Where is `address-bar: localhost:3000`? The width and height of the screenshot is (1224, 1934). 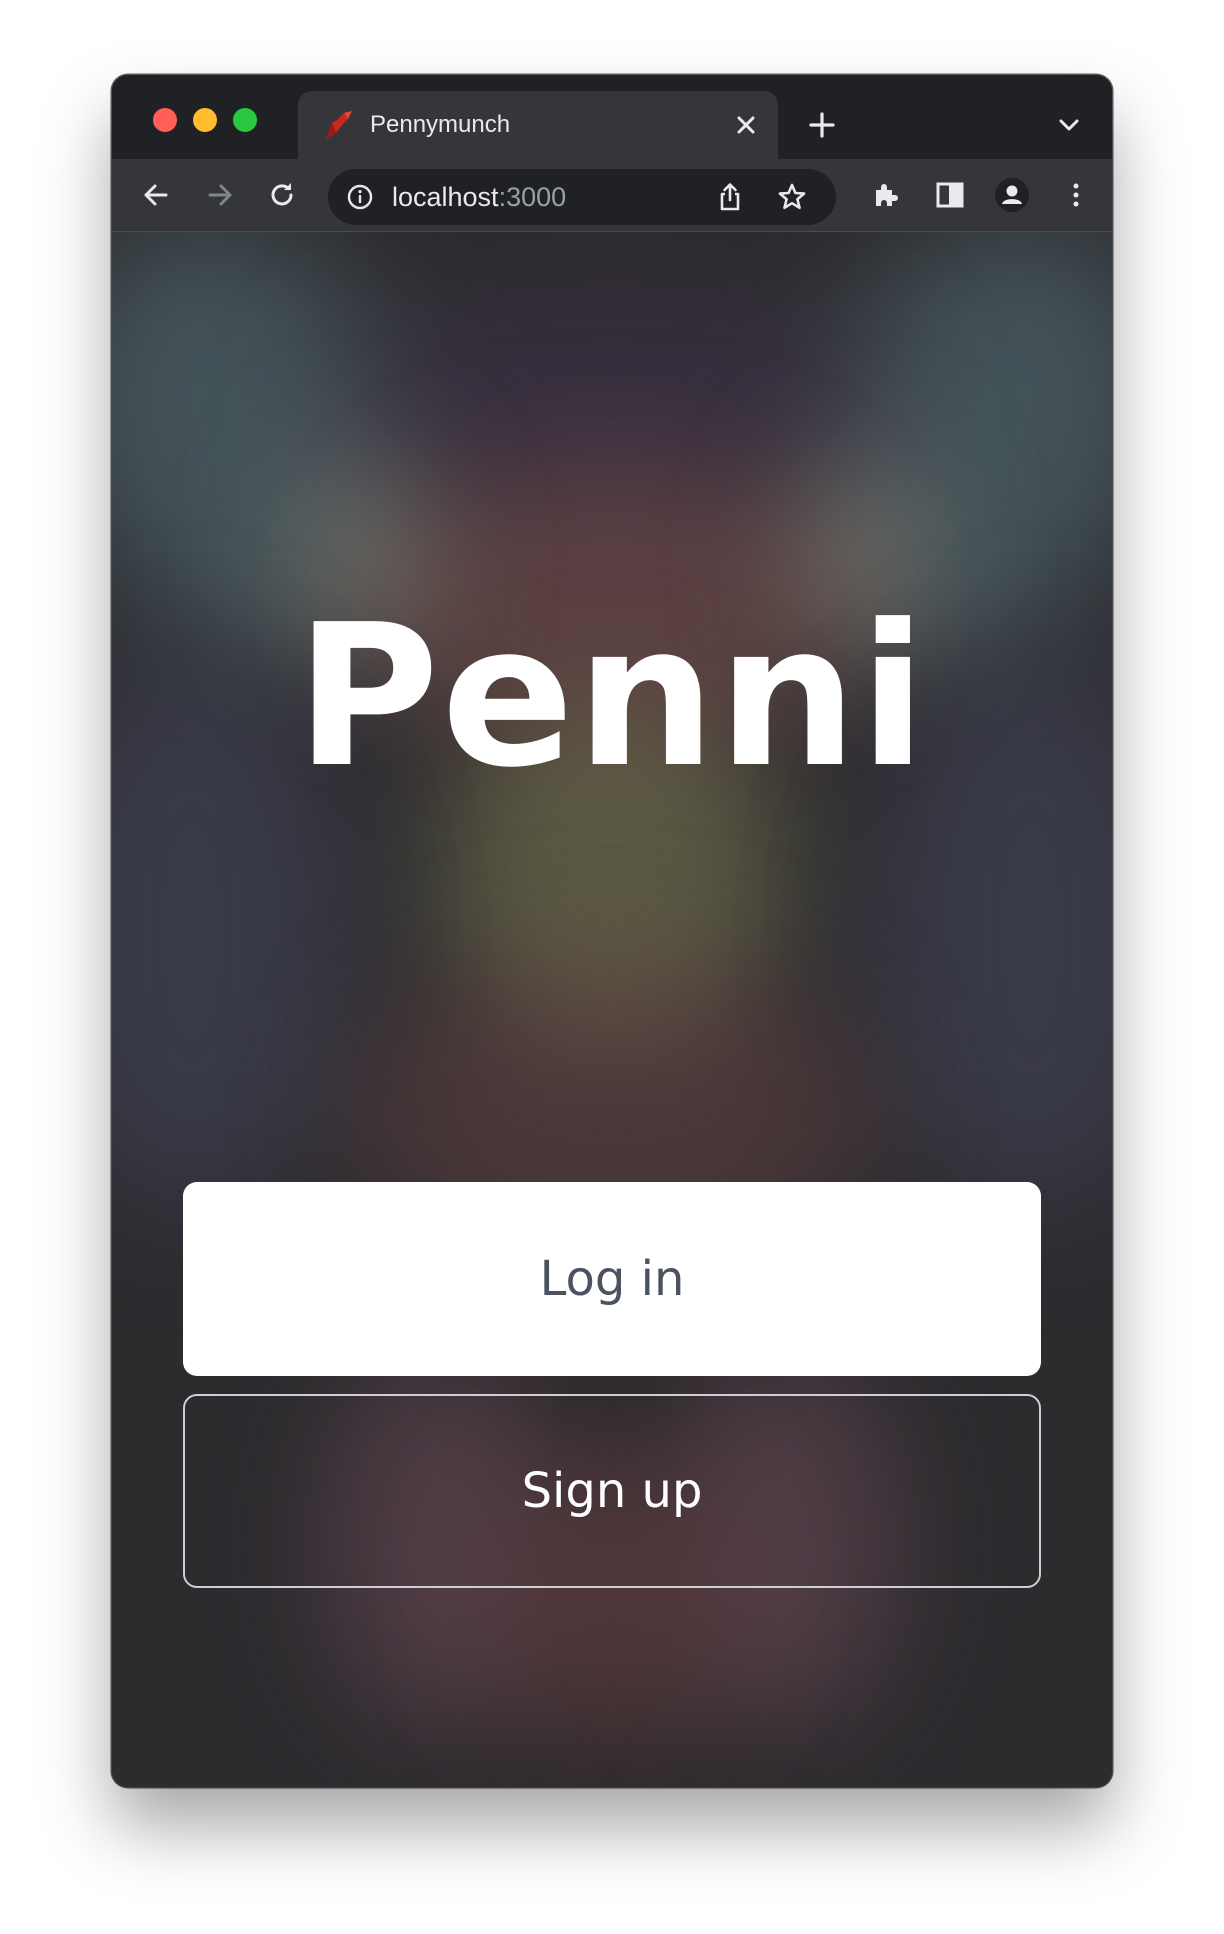 address-bar: localhost:3000 is located at coordinates (582, 197).